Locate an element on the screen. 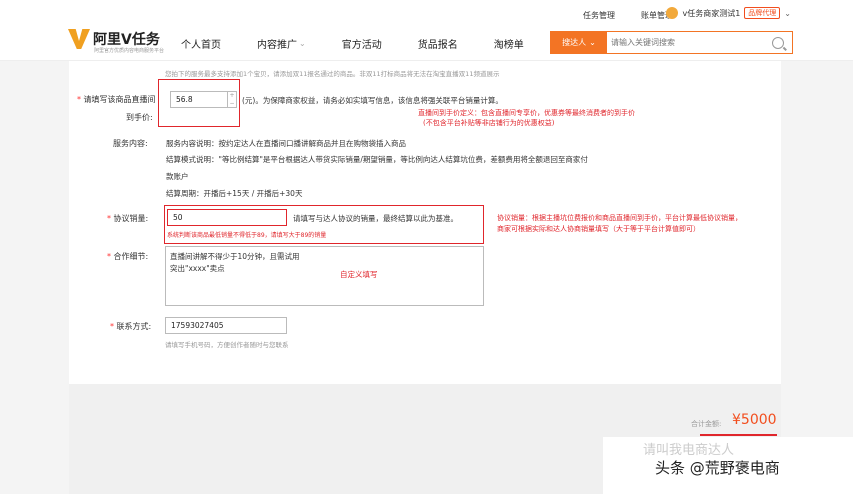  service-line3: 款账户 is located at coordinates (177, 176).